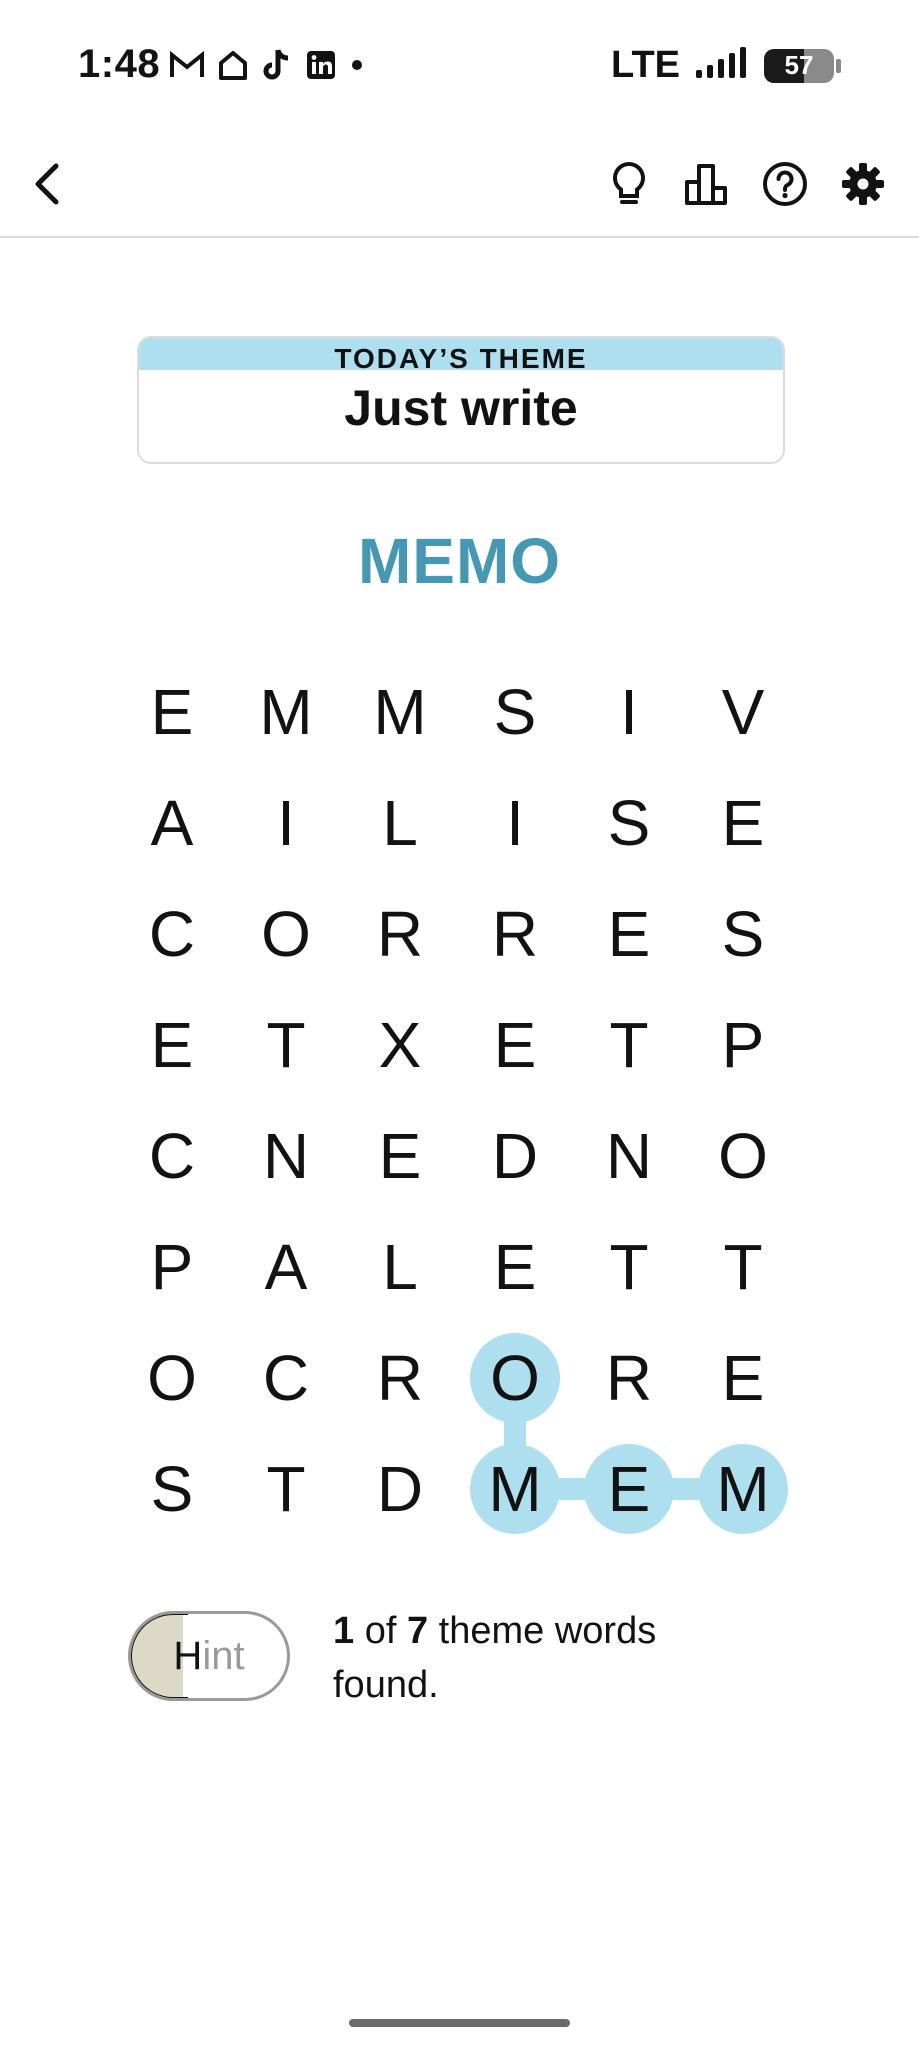 The width and height of the screenshot is (919, 2048). I want to click on letter-cell-r8-c1: S, so click(172, 1489).